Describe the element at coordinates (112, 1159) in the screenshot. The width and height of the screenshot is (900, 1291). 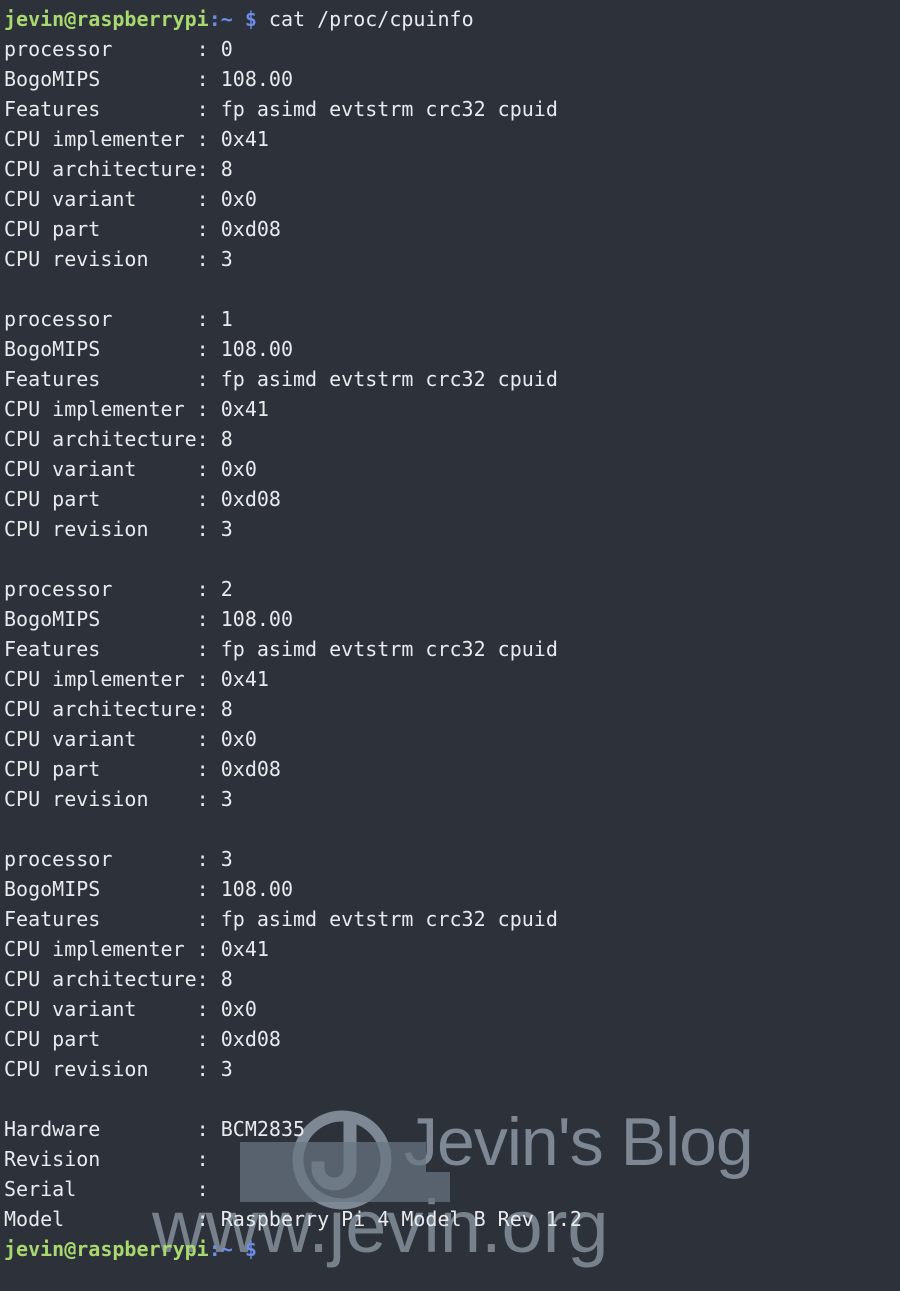
I see `cpuinfo-line: Revision :` at that location.